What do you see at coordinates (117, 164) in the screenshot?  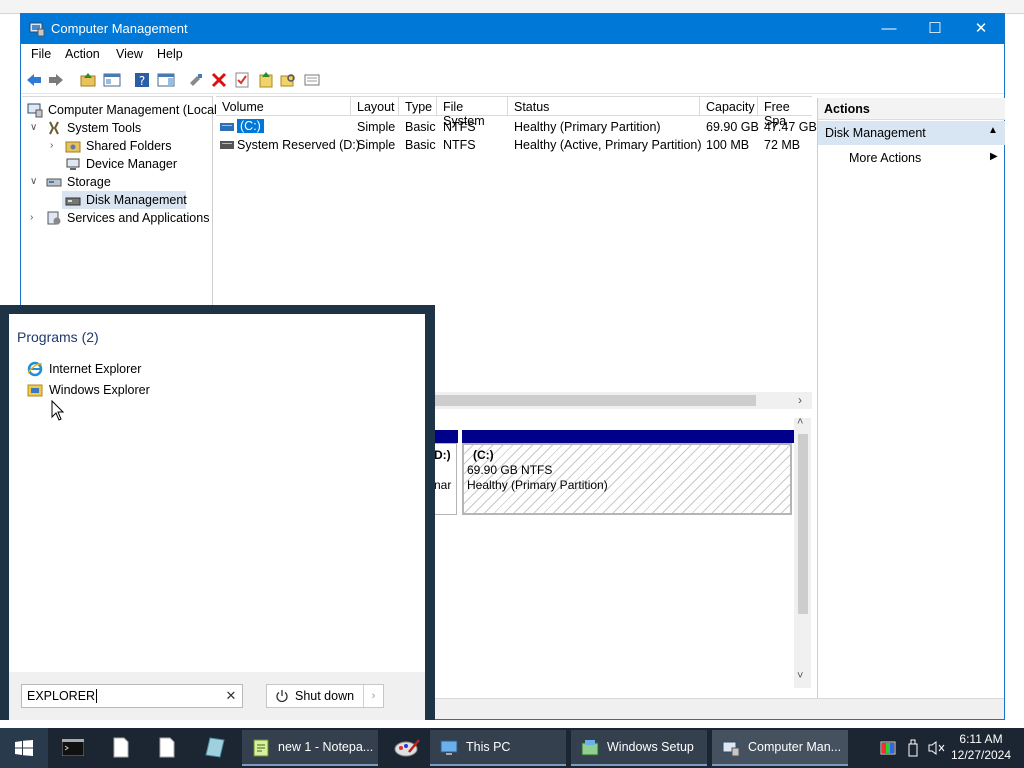 I see `tree-item-device-manager: Device Manager` at bounding box center [117, 164].